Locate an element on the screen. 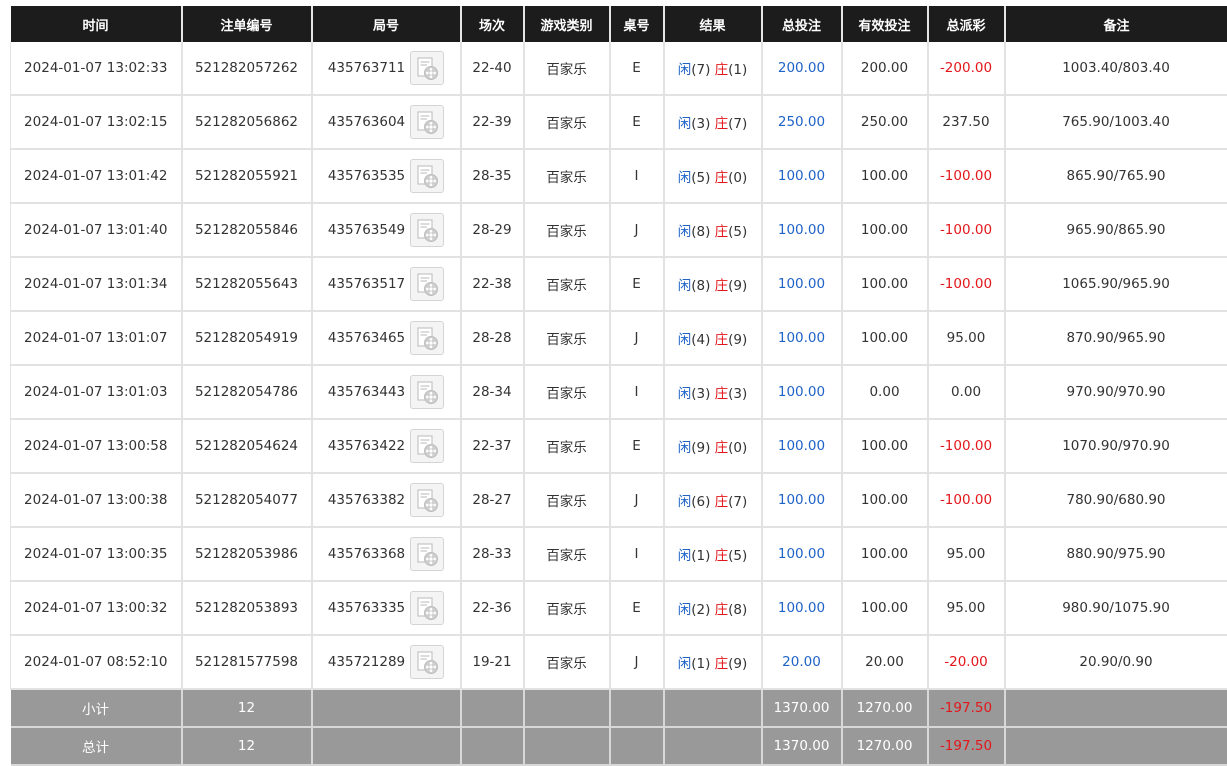 This screenshot has height=766, width=1227. cell-time: 2024-01-07 13:00:32 is located at coordinates (96, 608).